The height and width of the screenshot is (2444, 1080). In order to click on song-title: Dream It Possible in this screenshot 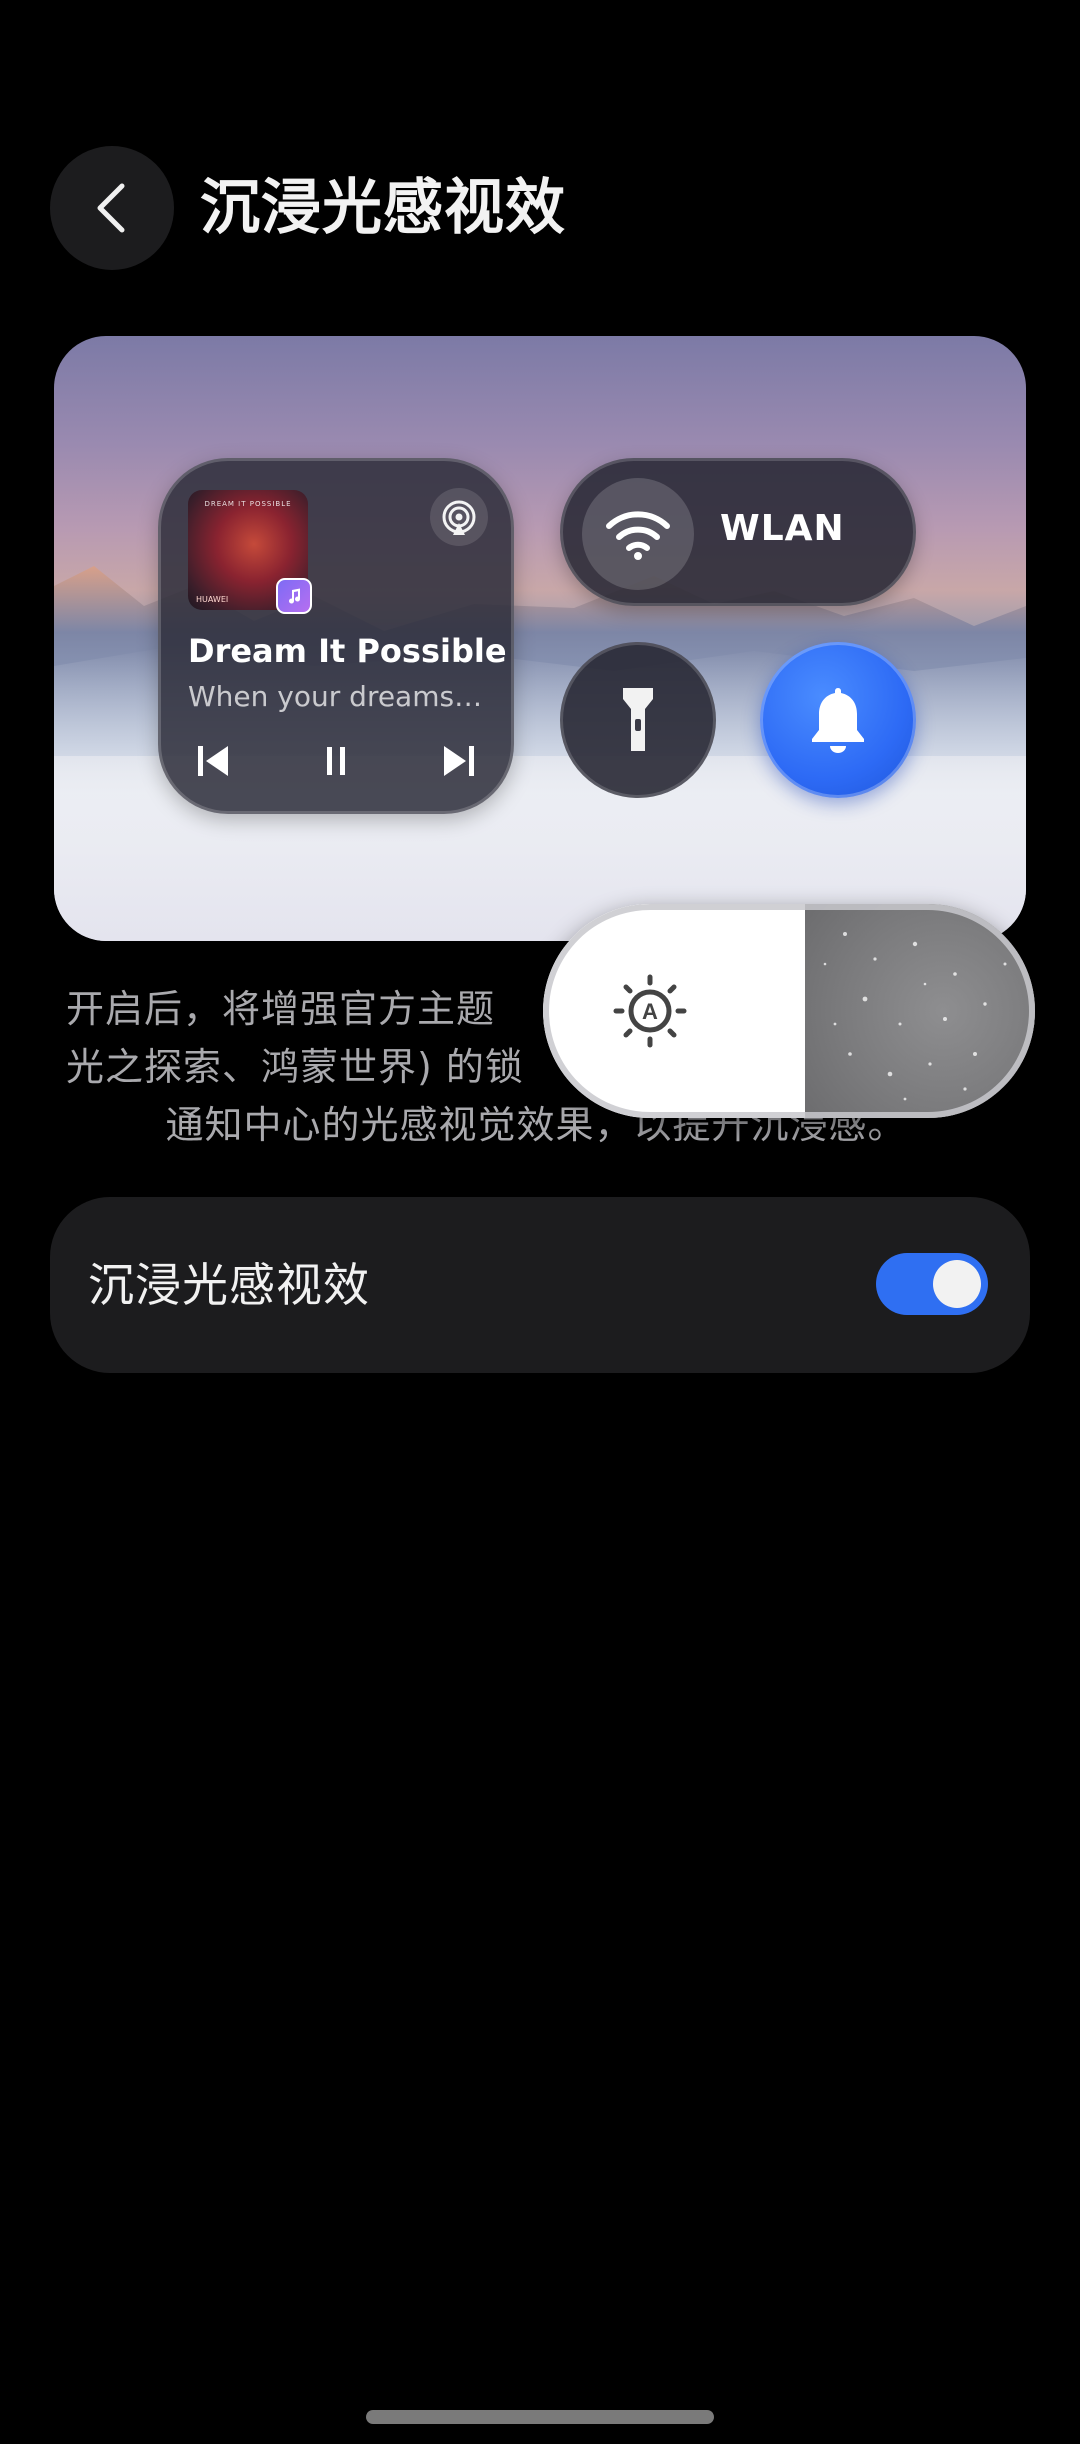, I will do `click(347, 651)`.